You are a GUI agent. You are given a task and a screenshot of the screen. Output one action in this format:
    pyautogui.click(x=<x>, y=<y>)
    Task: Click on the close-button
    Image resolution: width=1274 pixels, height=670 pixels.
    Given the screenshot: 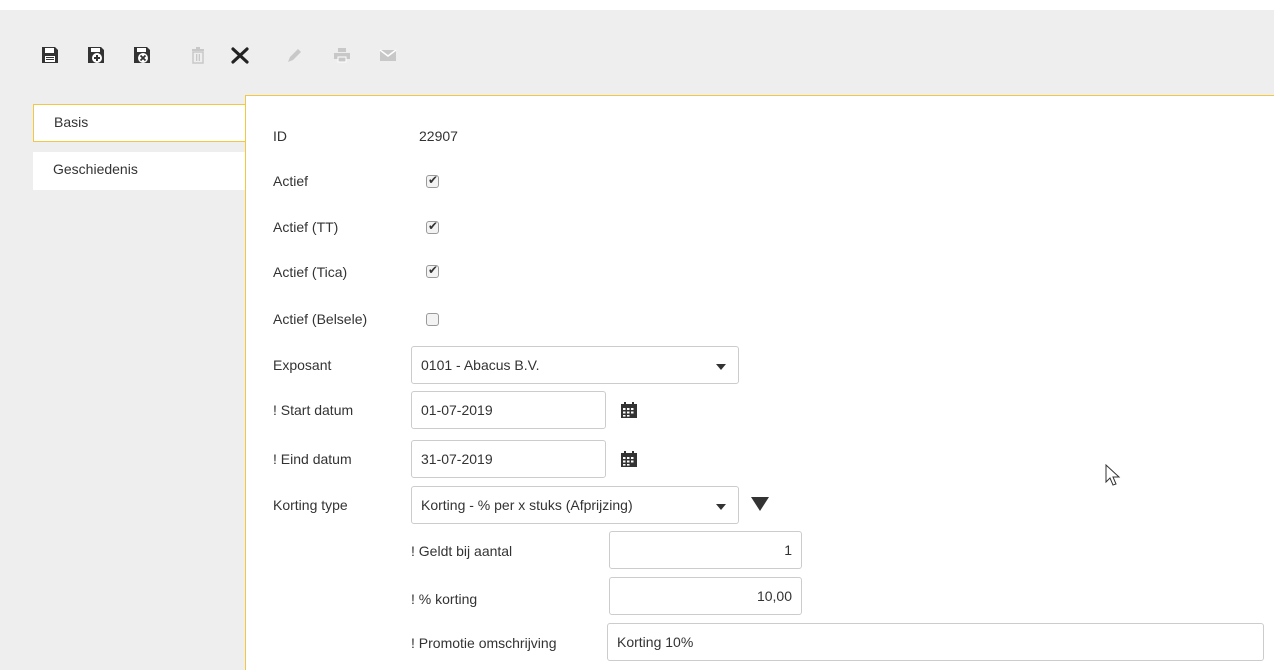 What is the action you would take?
    pyautogui.click(x=243, y=61)
    